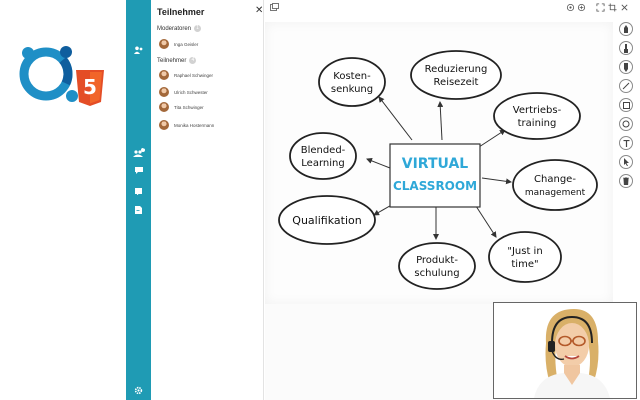 The height and width of the screenshot is (400, 640). Describe the element at coordinates (189, 107) in the screenshot. I see `person-name: Tita Schwinger` at that location.